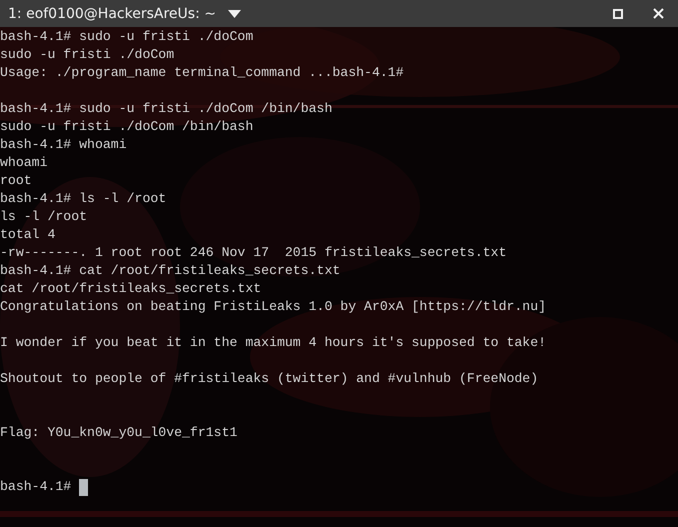  Describe the element at coordinates (269, 379) in the screenshot. I see `terminal-line: Shoutout to people of #fristileaks (twitter) and #vulnhub (FreeNode)` at that location.